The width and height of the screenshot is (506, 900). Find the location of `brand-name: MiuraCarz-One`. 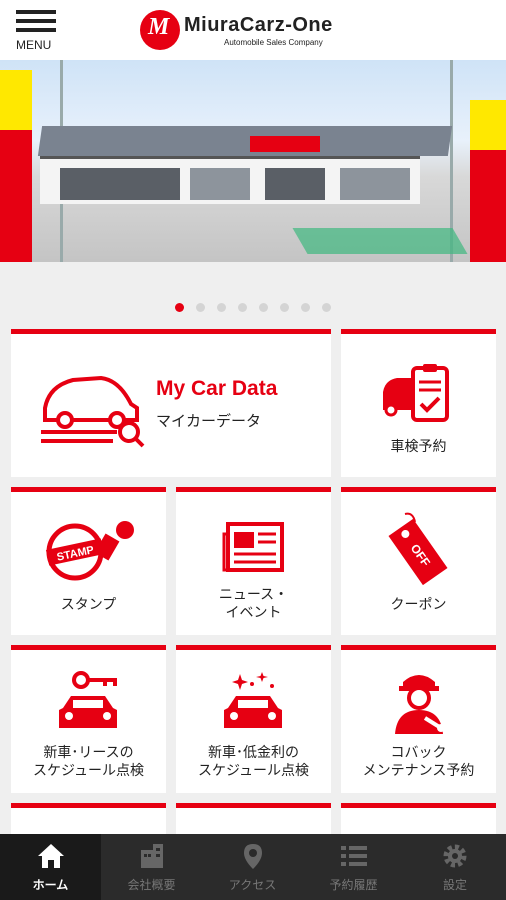

brand-name: MiuraCarz-One is located at coordinates (258, 25).